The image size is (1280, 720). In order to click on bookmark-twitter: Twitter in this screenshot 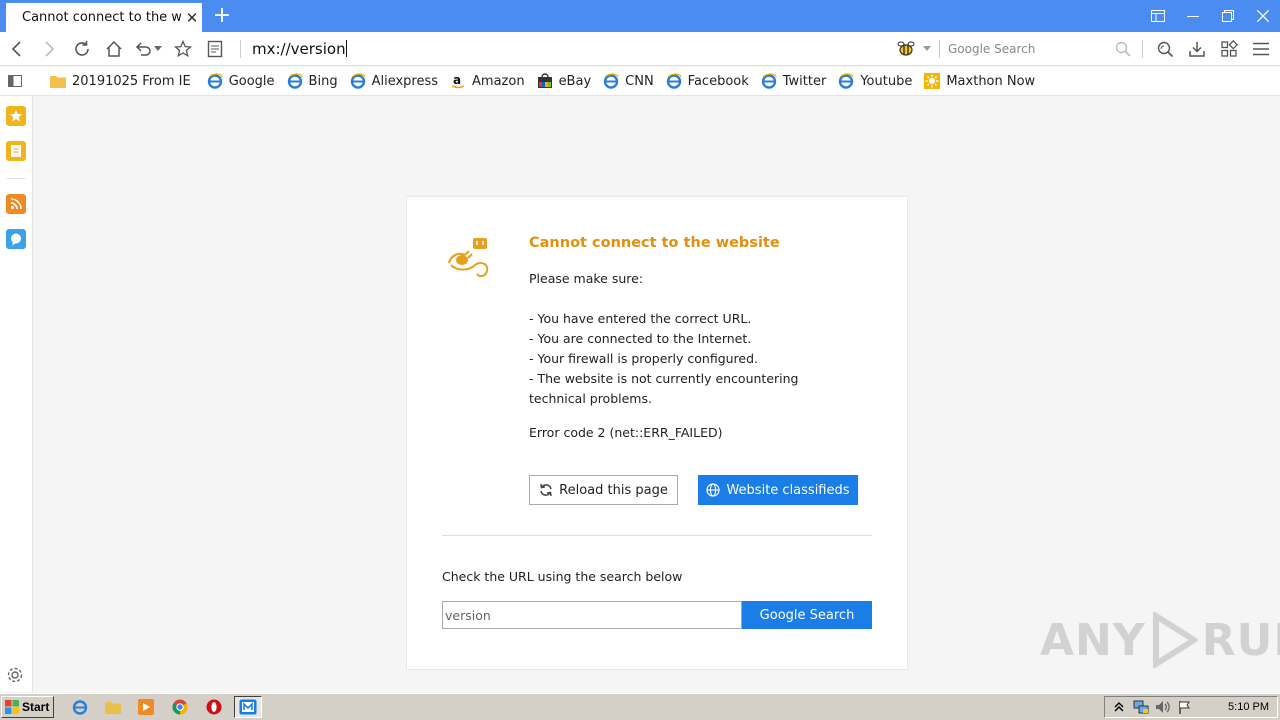, I will do `click(794, 81)`.